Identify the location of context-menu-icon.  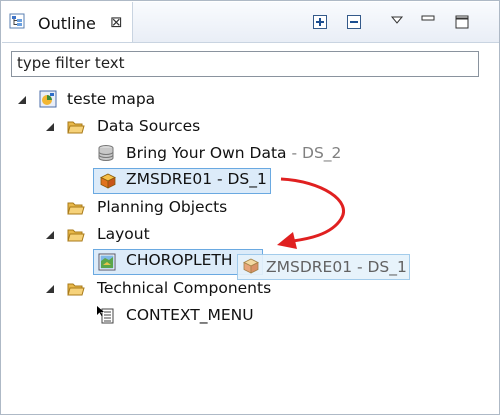
(105, 315).